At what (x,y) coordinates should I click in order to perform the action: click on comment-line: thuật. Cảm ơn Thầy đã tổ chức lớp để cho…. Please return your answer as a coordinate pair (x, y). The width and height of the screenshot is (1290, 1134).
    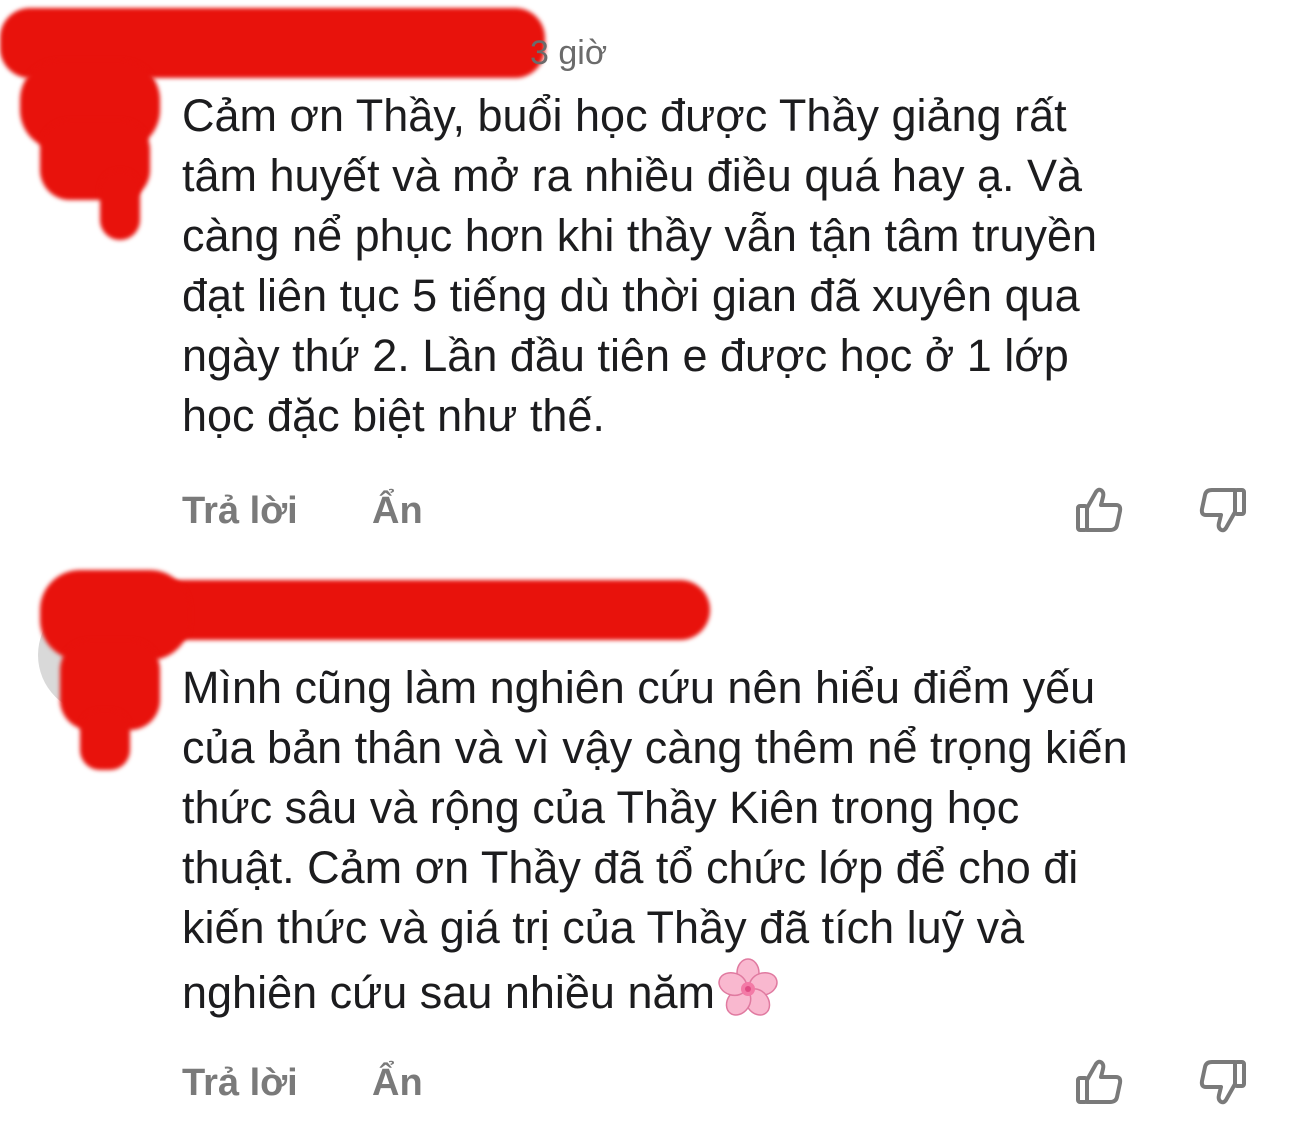
    Looking at the image, I should click on (630, 867).